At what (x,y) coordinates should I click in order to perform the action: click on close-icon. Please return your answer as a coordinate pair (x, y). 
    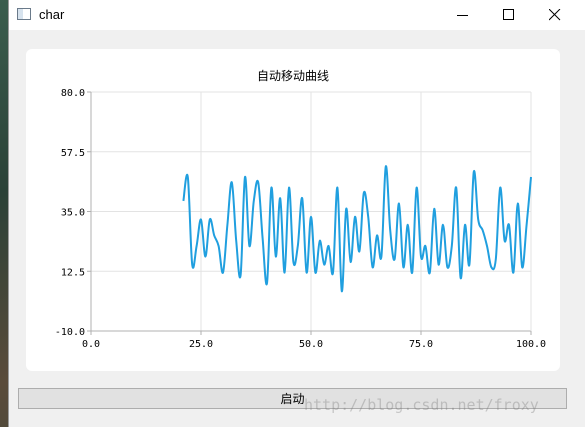
    Looking at the image, I should click on (555, 15).